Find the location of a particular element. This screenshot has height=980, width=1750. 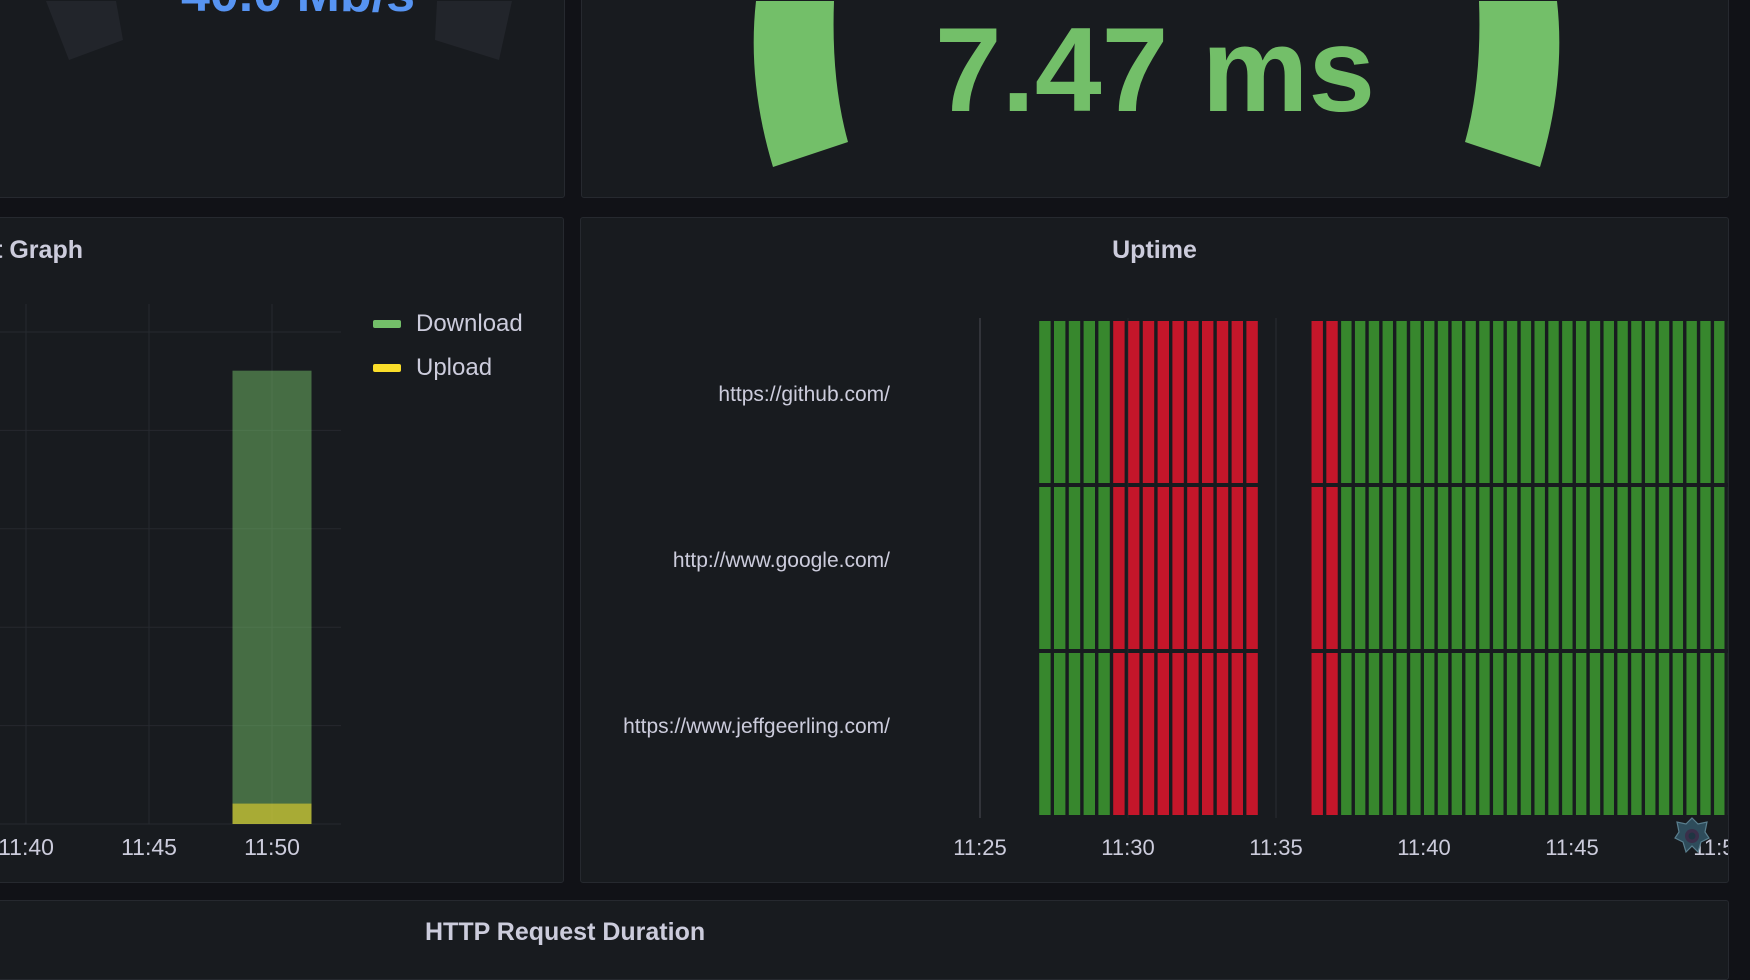

latency-gauge: 7.47 ms is located at coordinates (1156, 84).